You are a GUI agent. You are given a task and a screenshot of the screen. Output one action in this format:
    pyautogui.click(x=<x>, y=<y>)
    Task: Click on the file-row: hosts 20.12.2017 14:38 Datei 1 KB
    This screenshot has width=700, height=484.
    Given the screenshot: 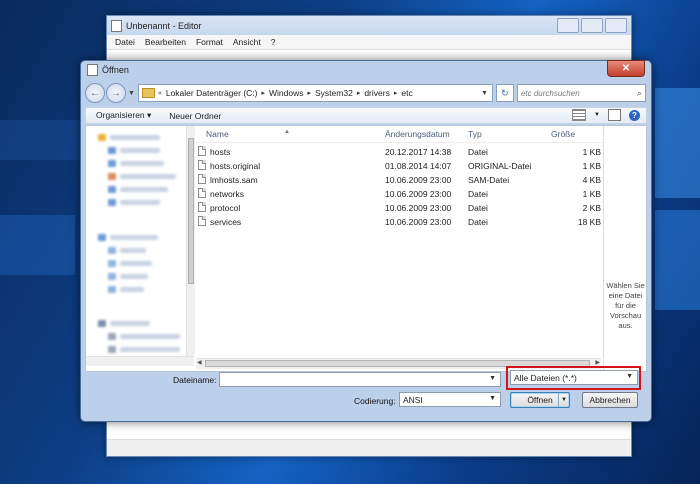 What is the action you would take?
    pyautogui.click(x=399, y=152)
    